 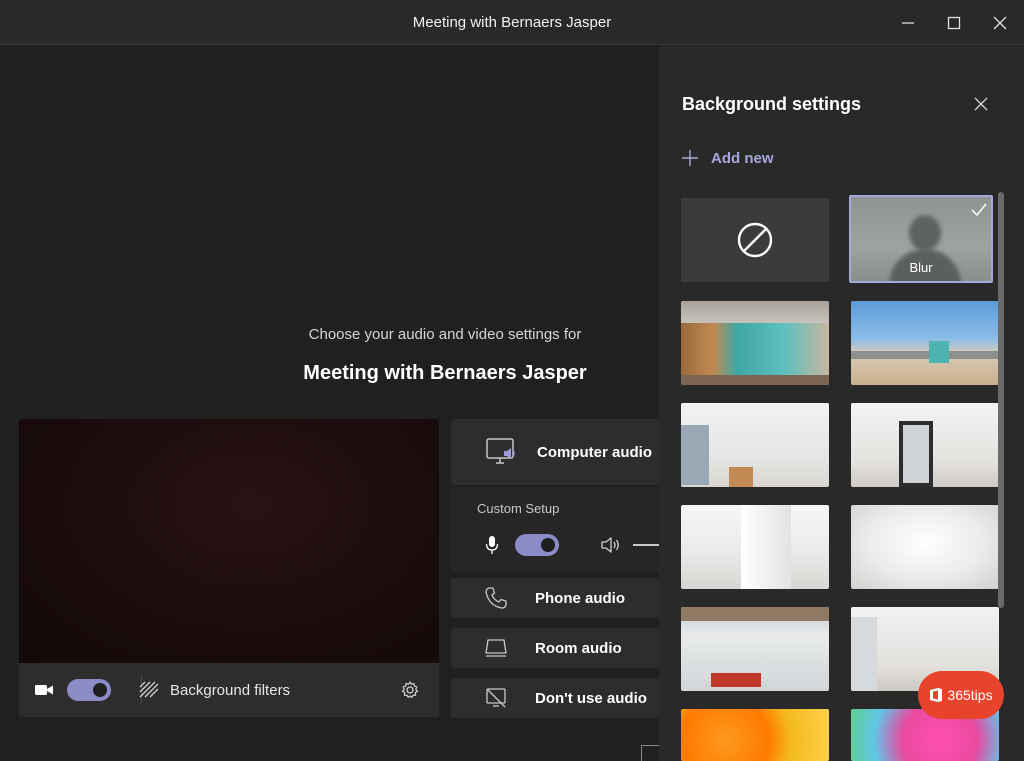 What do you see at coordinates (925, 343) in the screenshot?
I see `background-beach-lifeguard-tile` at bounding box center [925, 343].